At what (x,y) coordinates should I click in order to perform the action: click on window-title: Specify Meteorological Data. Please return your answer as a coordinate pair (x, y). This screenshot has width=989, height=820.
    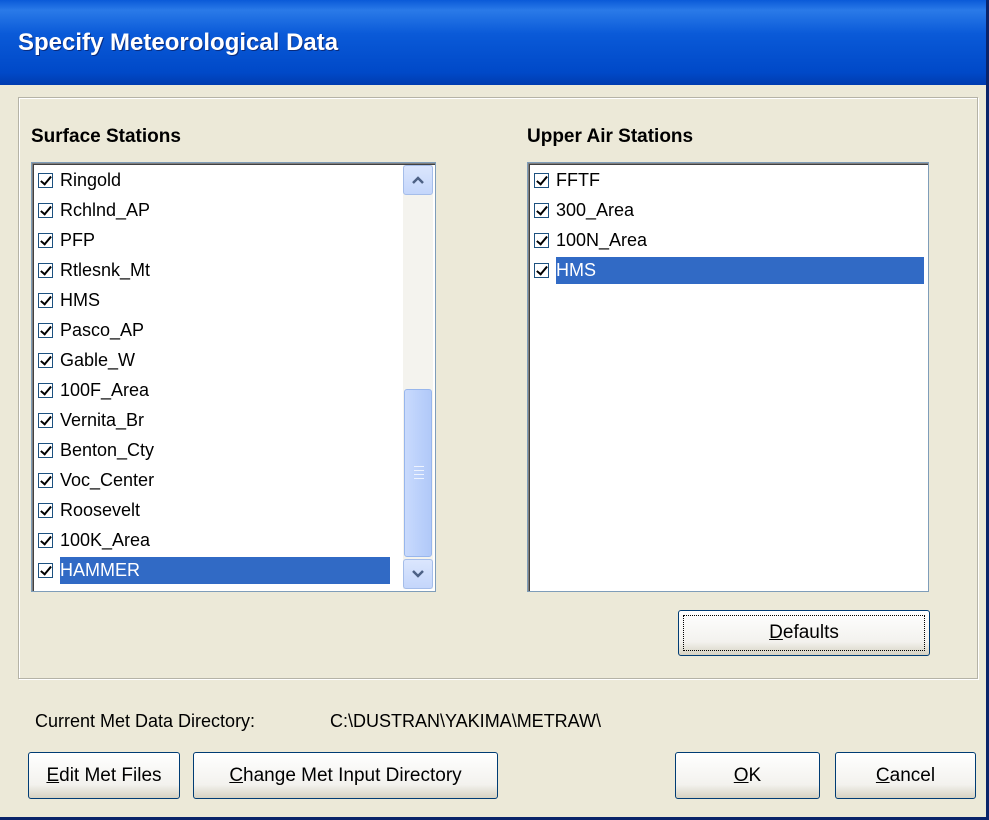
    Looking at the image, I should click on (178, 42).